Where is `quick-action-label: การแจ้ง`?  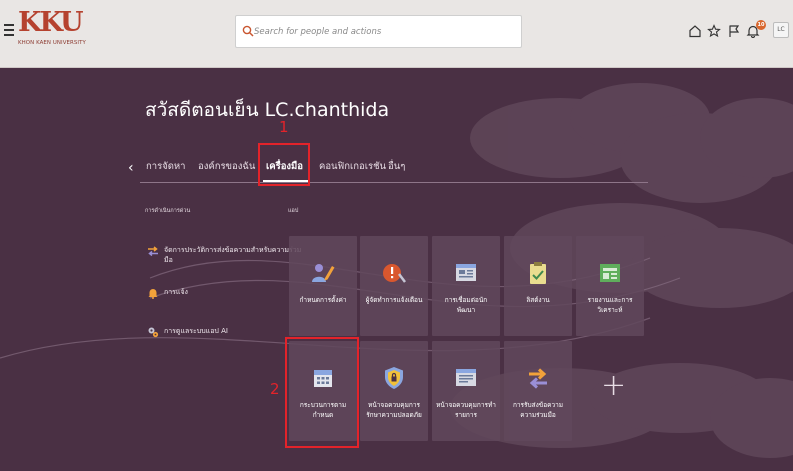 quick-action-label: การแจ้ง is located at coordinates (176, 292).